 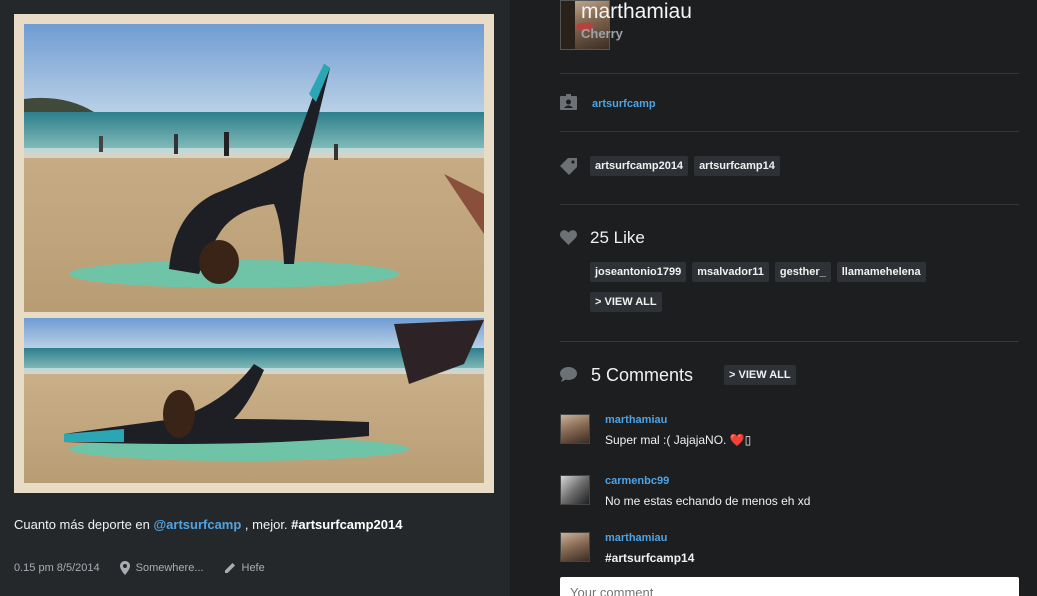 I want to click on post-filter: Hefe, so click(x=244, y=568).